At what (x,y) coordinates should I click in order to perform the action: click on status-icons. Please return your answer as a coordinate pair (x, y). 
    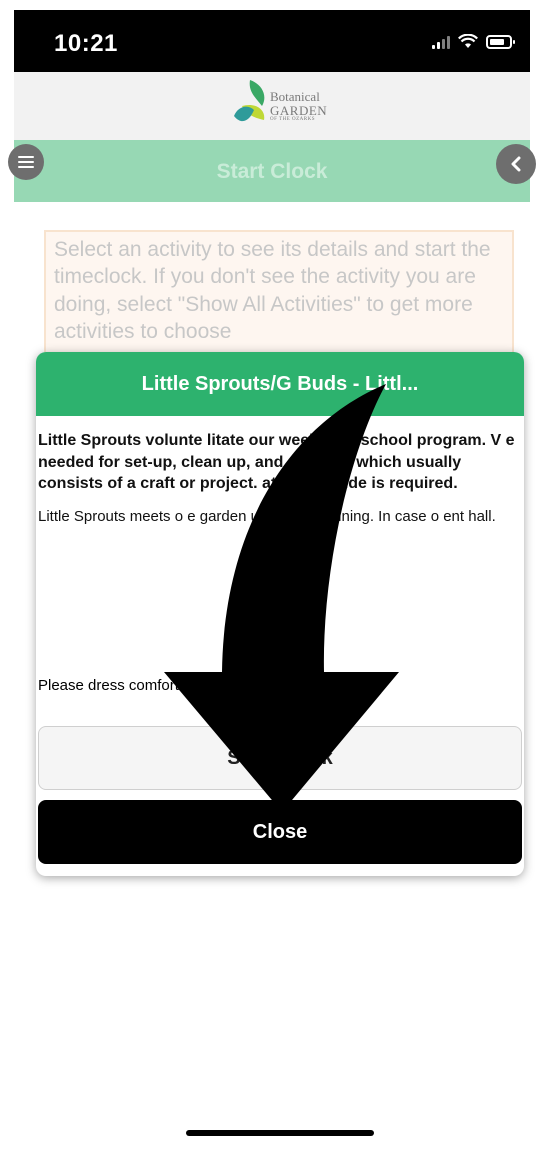
    Looking at the image, I should click on (473, 41).